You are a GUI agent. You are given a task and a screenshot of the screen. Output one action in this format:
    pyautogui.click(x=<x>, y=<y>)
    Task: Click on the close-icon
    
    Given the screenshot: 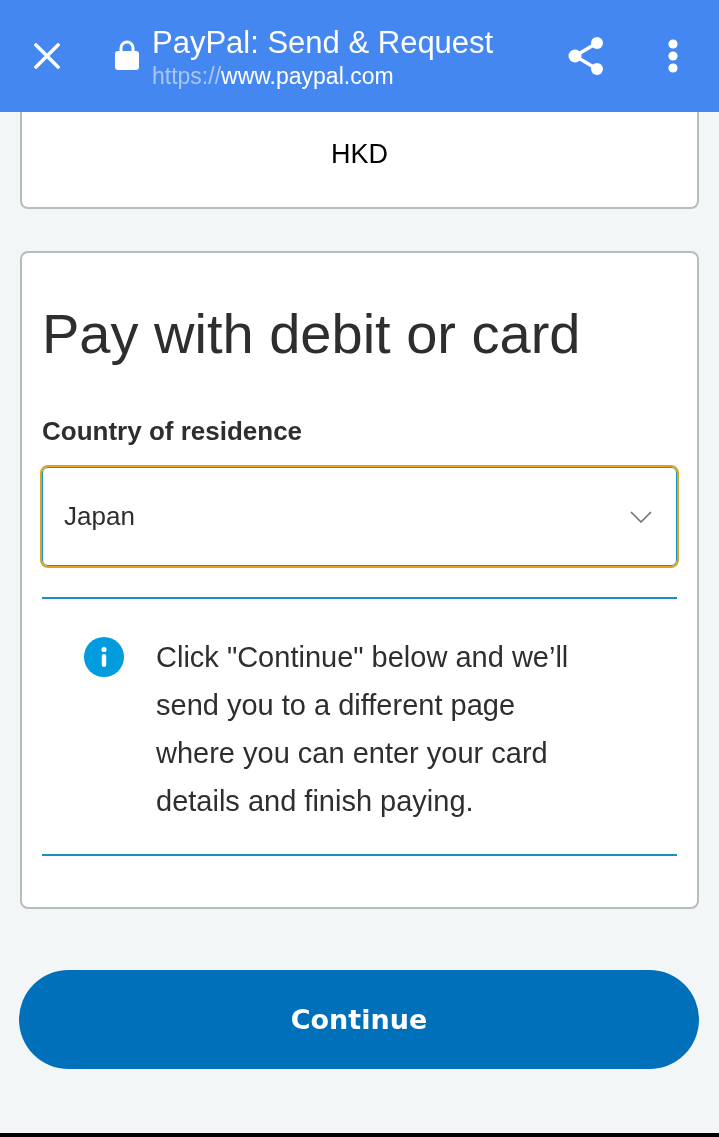 What is the action you would take?
    pyautogui.click(x=47, y=56)
    